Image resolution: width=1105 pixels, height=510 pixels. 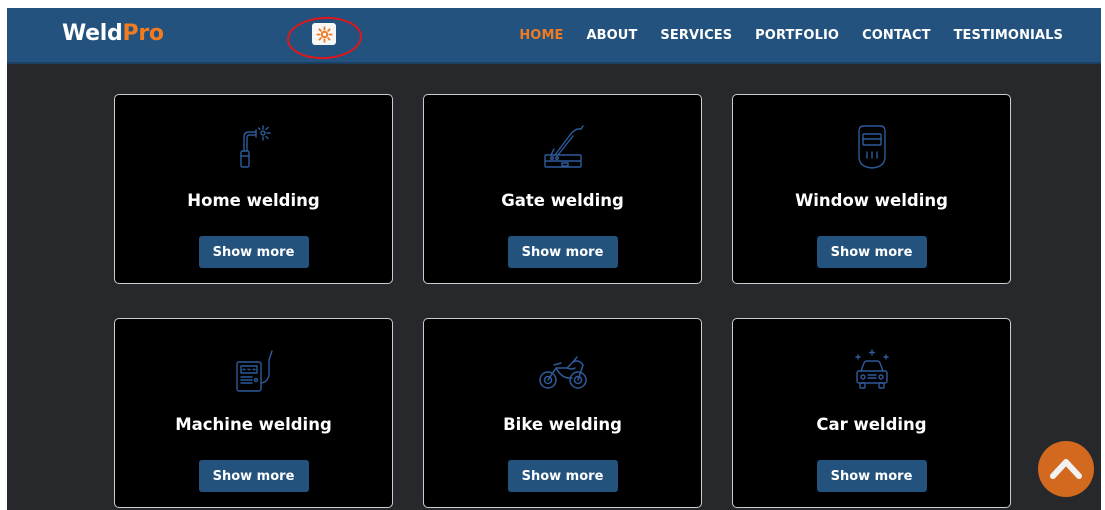 I want to click on service-card-bike: Bike welding Show more, so click(x=562, y=413).